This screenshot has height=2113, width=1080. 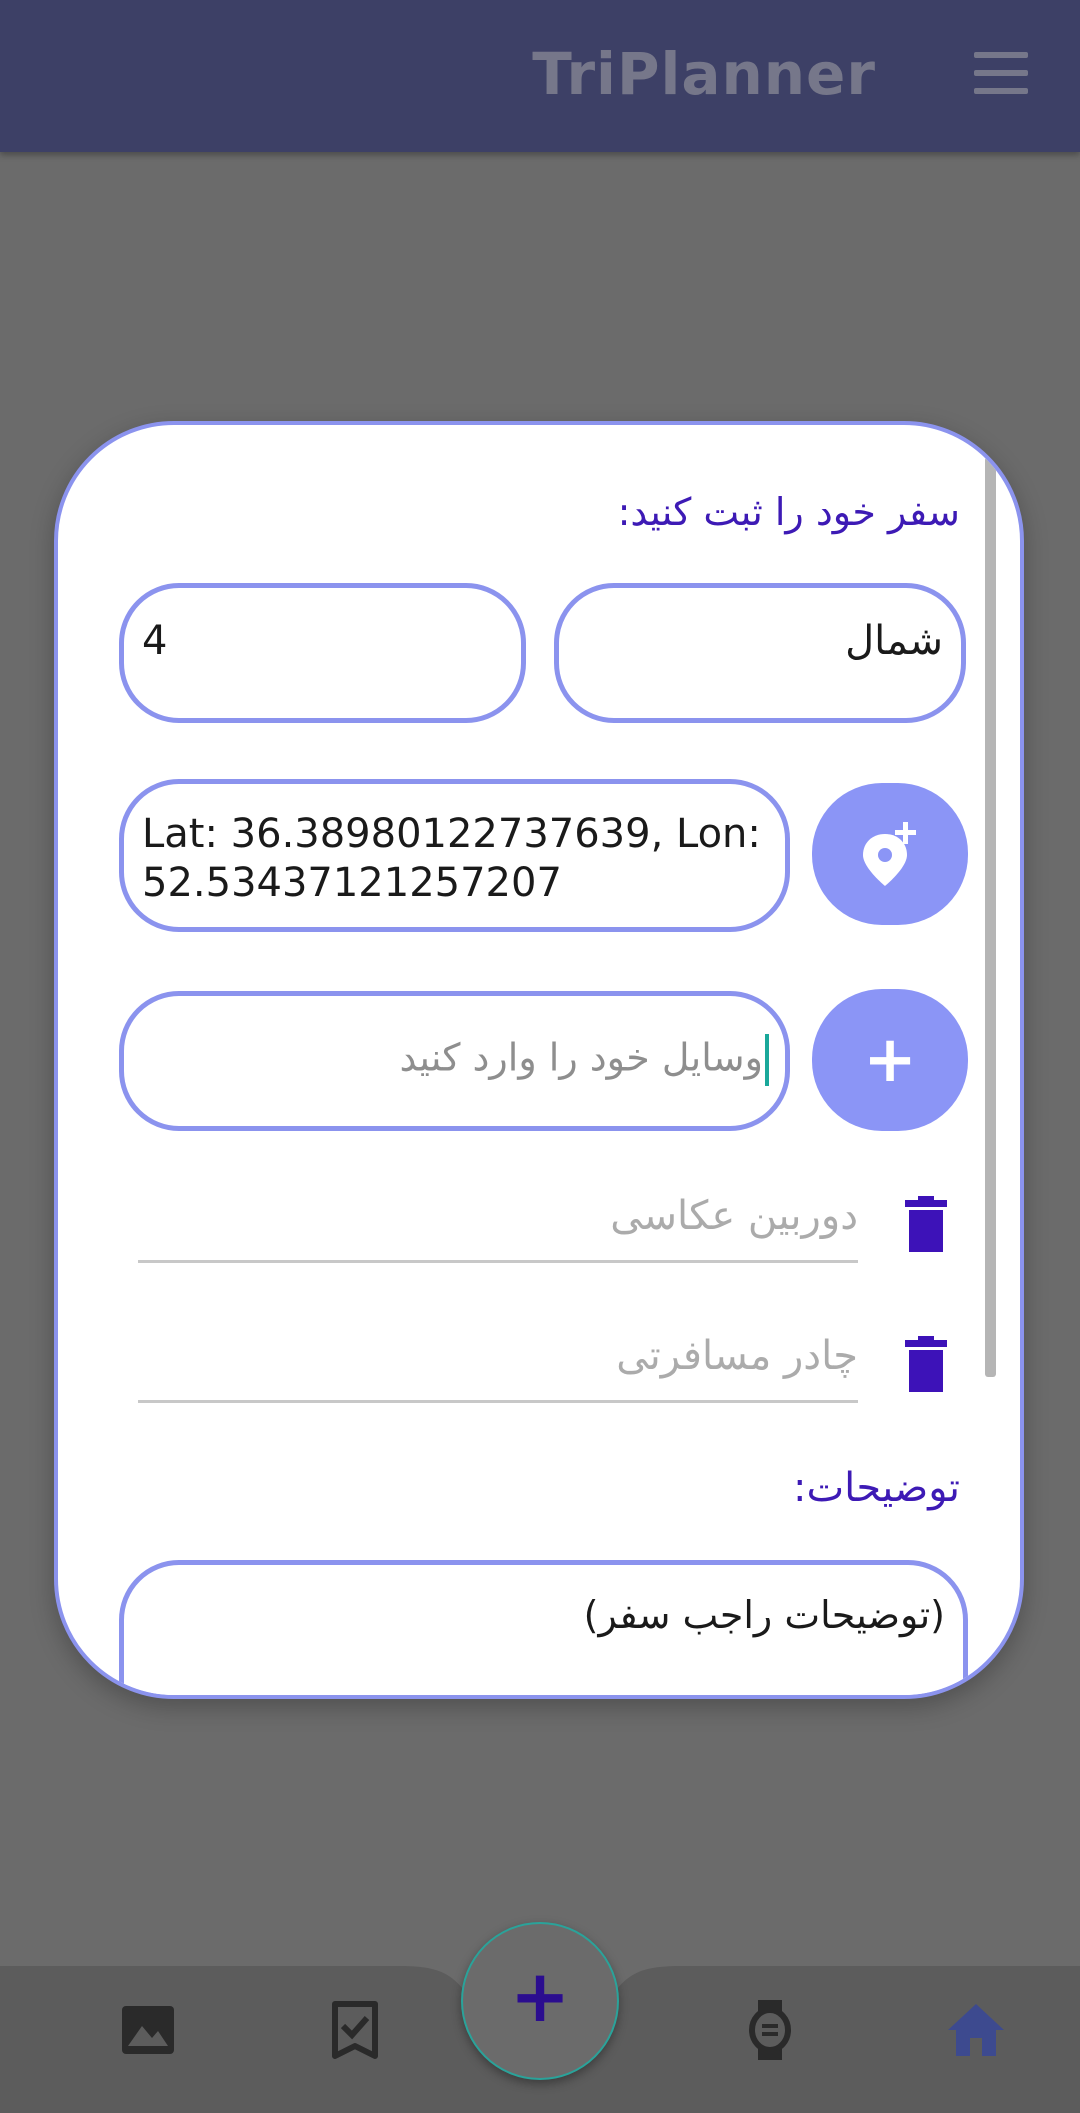 I want to click on watch-icon, so click(x=770, y=2030).